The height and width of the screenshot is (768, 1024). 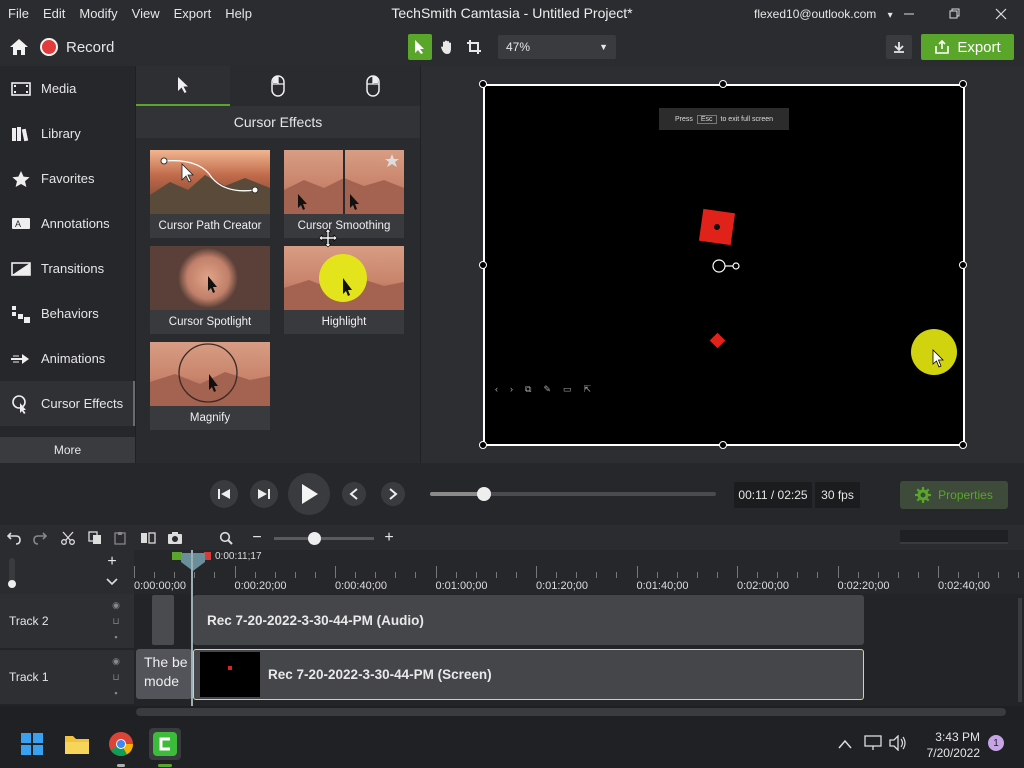 What do you see at coordinates (67, 677) in the screenshot?
I see `track-header-1: Track 1 ◉ ⊔ ▪` at bounding box center [67, 677].